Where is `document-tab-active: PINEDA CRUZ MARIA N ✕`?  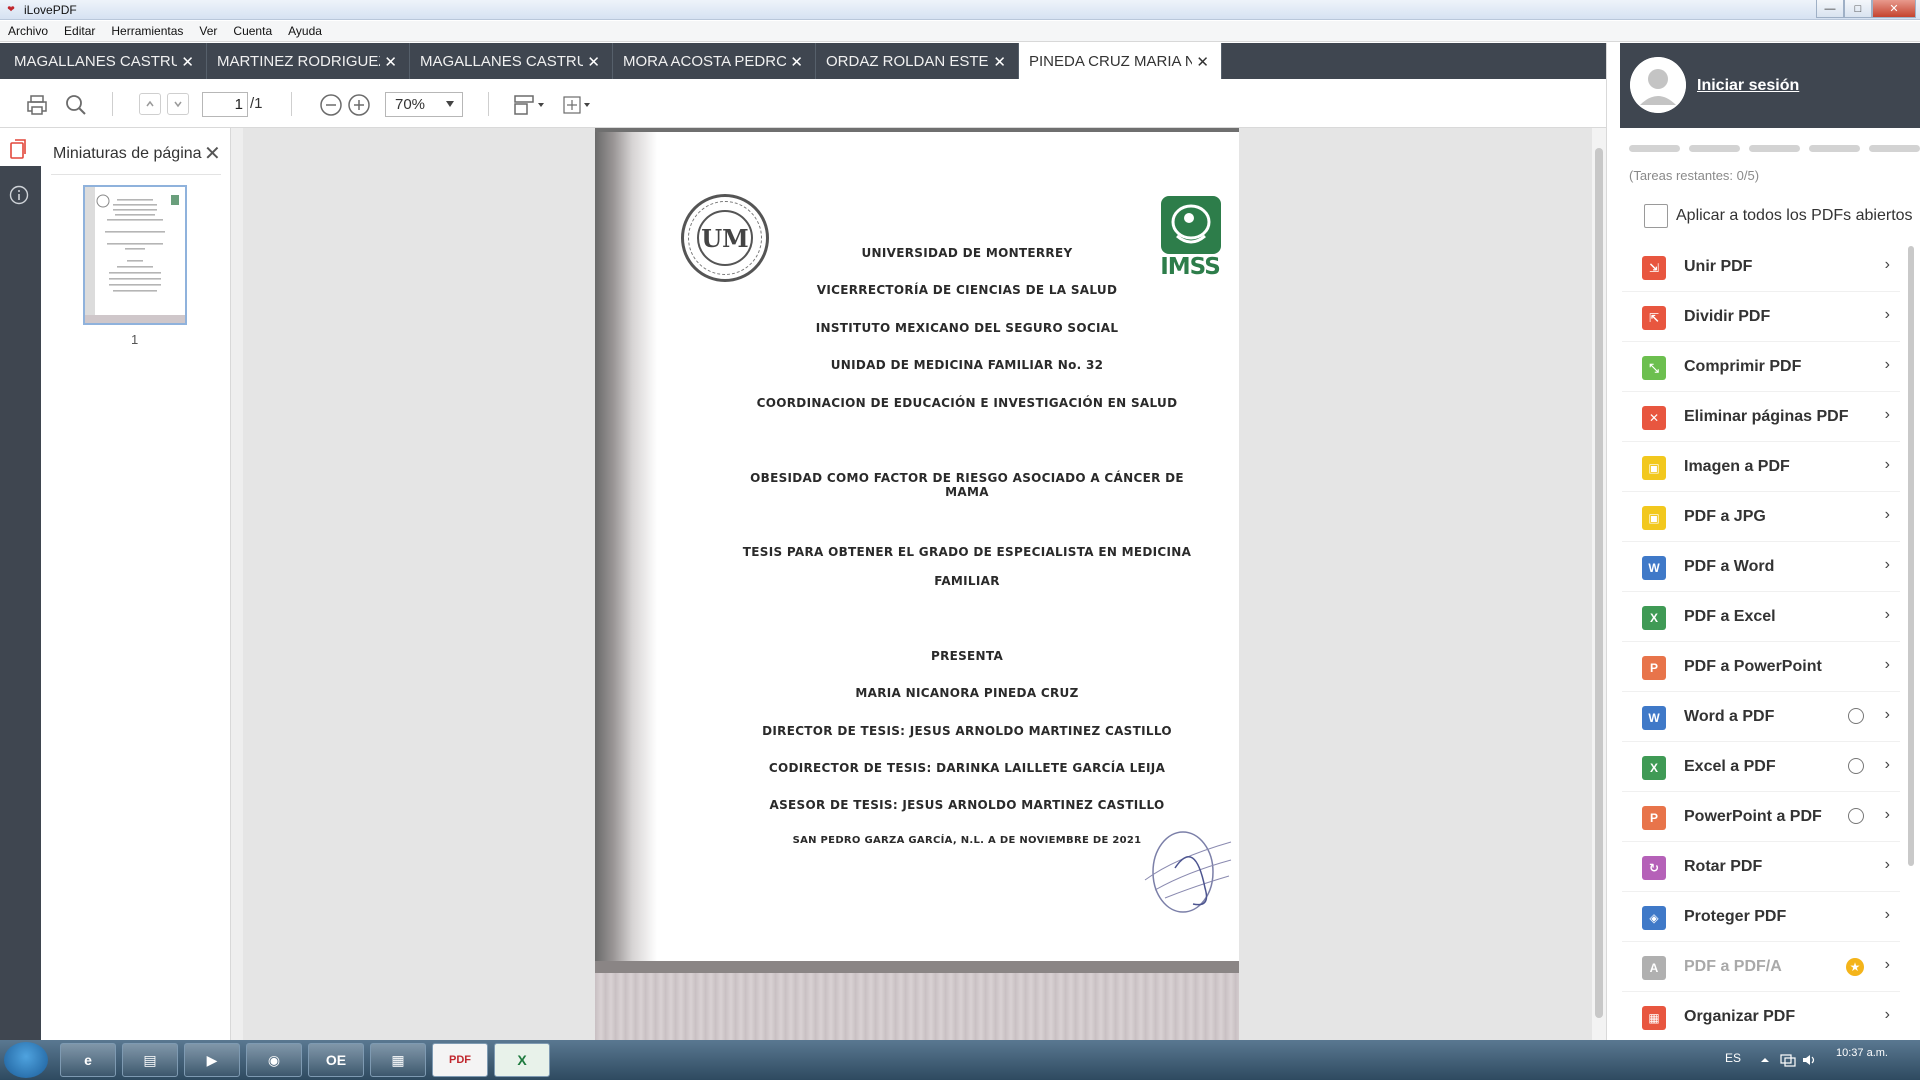 document-tab-active: PINEDA CRUZ MARIA N ✕ is located at coordinates (1120, 61).